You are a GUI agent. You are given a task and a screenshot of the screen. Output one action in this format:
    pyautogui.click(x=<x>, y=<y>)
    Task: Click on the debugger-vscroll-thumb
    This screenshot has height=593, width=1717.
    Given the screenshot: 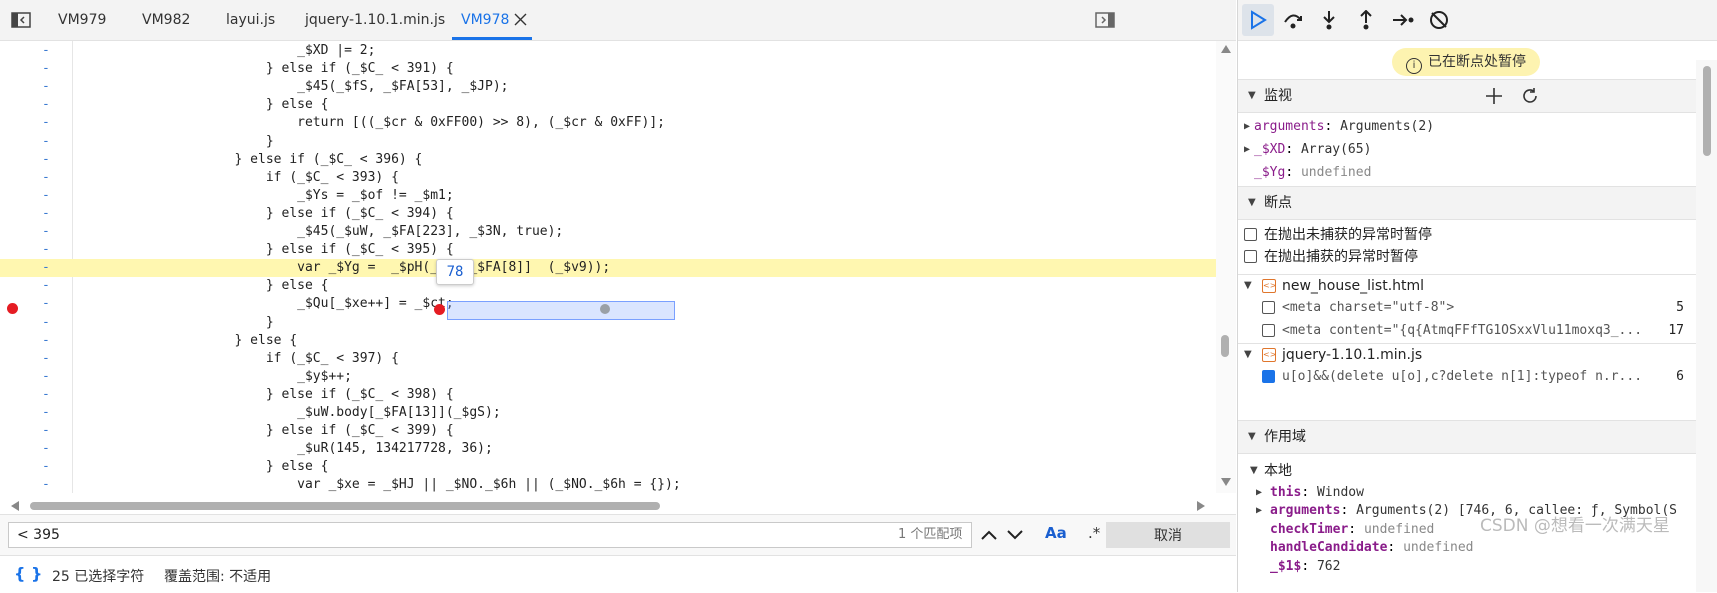 What is the action you would take?
    pyautogui.click(x=1707, y=111)
    